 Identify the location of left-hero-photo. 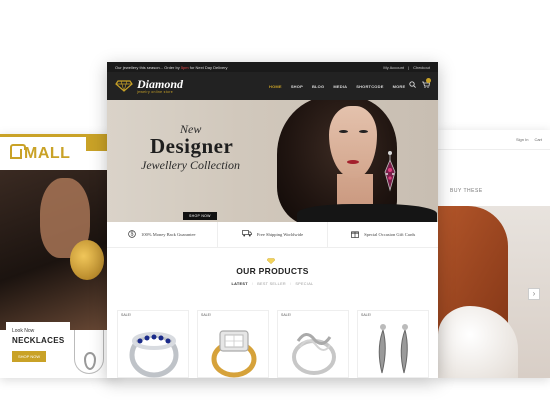
(59, 250).